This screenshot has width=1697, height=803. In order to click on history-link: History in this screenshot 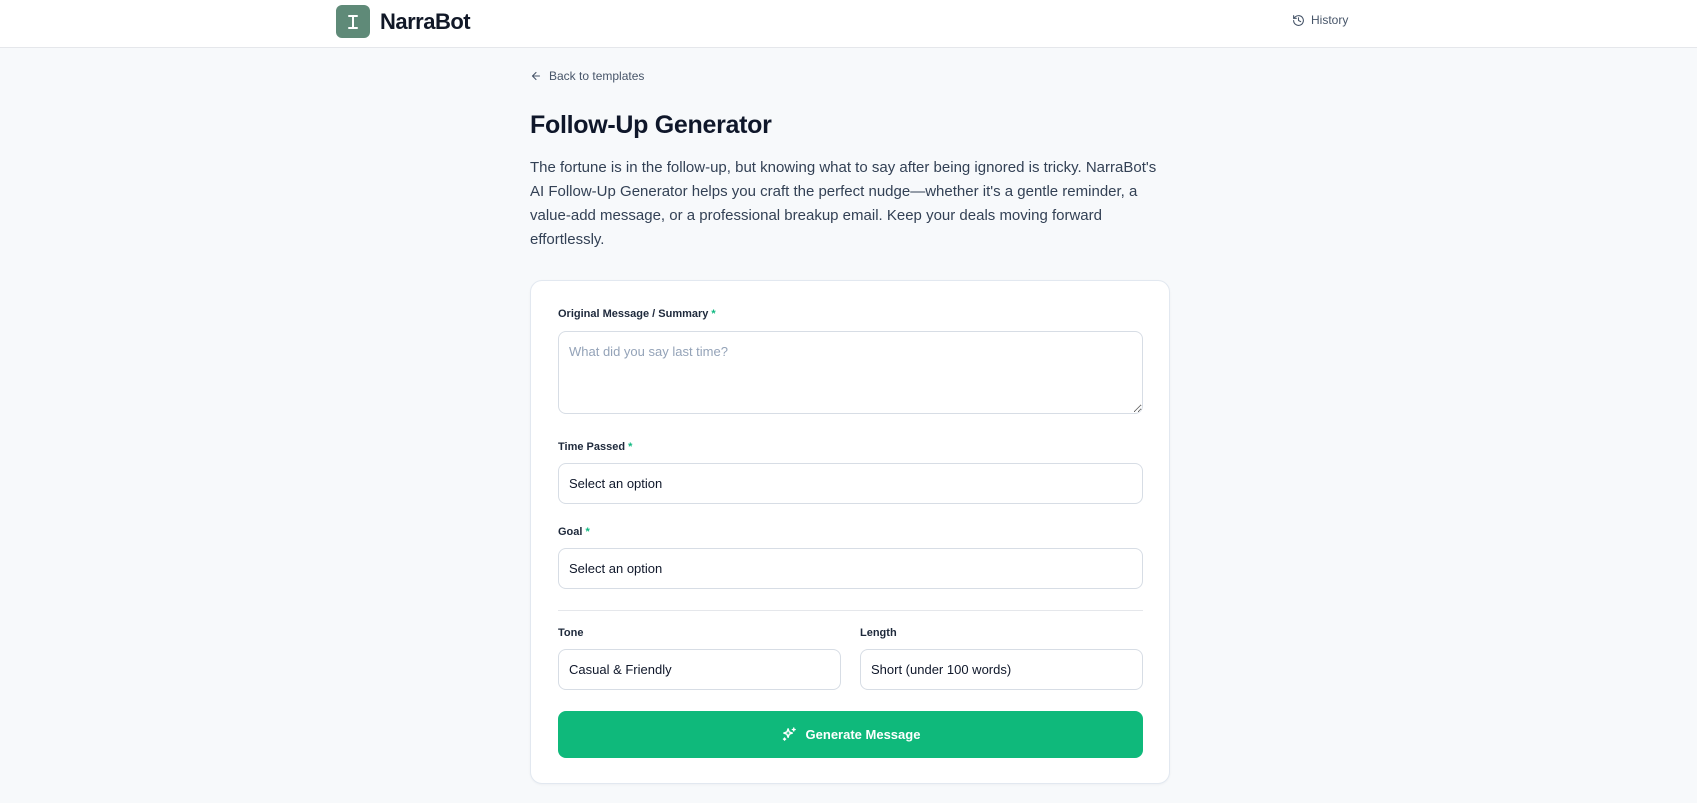, I will do `click(1320, 20)`.